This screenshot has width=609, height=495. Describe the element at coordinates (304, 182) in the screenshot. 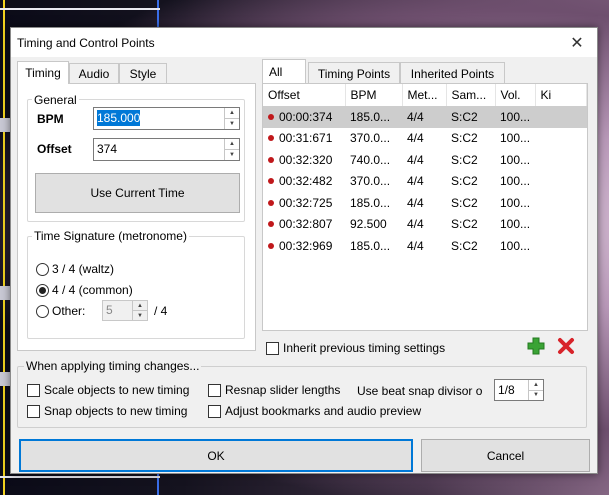

I see `cell-offset: 00:32:482` at that location.